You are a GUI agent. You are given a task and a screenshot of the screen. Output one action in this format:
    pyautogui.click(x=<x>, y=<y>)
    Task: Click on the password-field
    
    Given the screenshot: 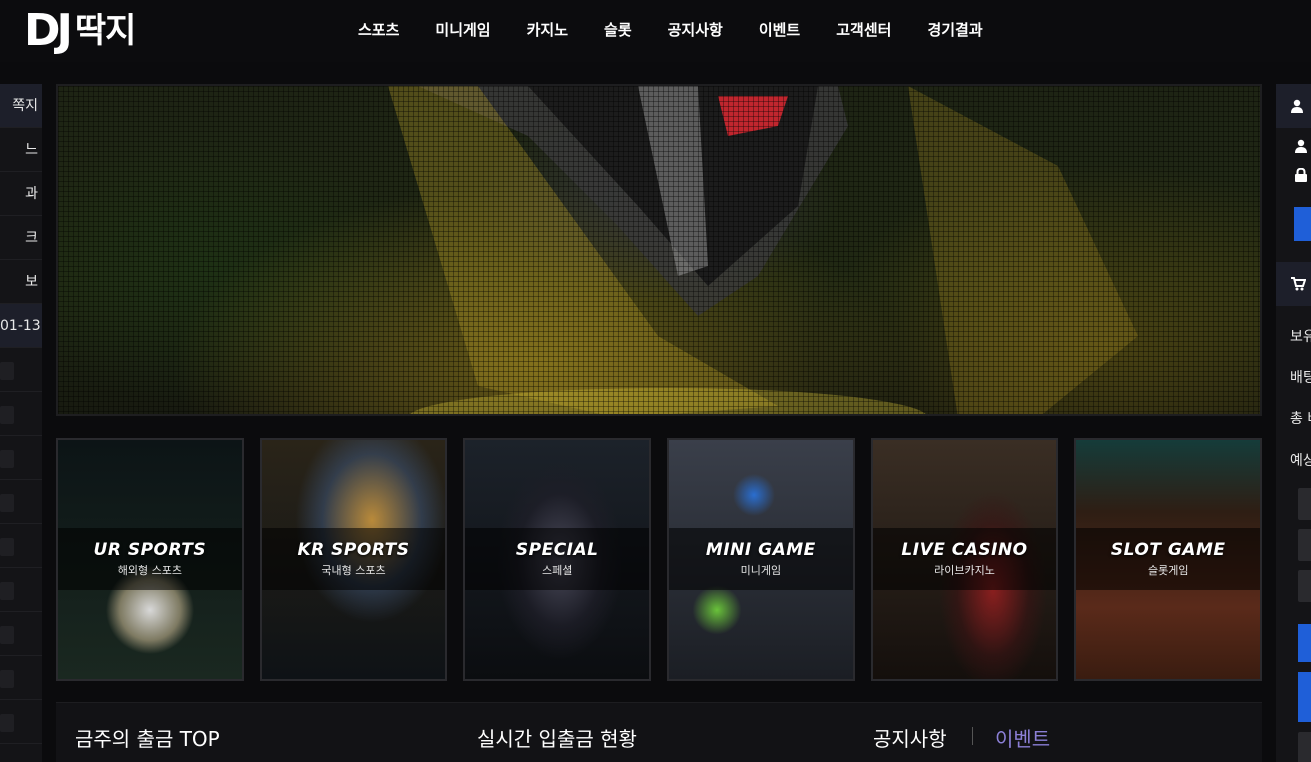 What is the action you would take?
    pyautogui.click(x=1293, y=177)
    